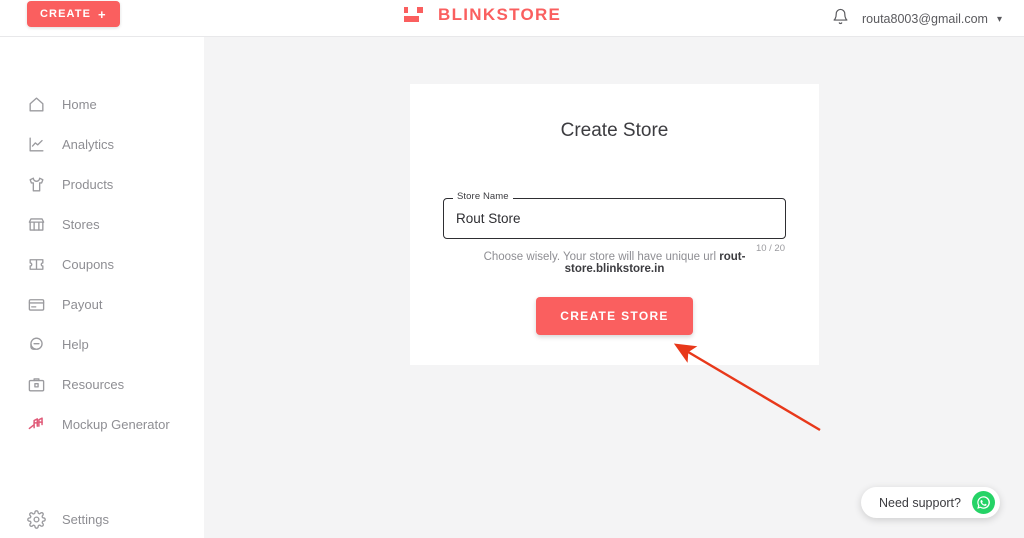 The image size is (1024, 538). I want to click on brand-name: BLINKSTORE, so click(500, 14).